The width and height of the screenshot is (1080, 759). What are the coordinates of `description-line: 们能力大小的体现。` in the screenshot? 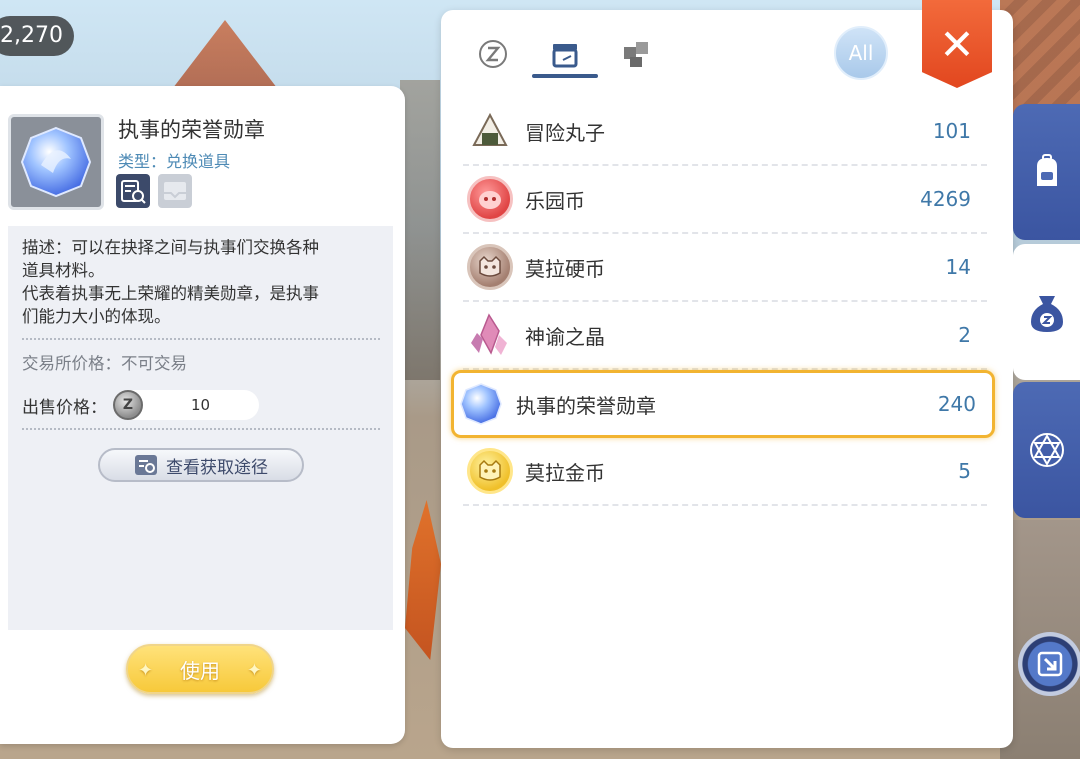 It's located at (96, 316).